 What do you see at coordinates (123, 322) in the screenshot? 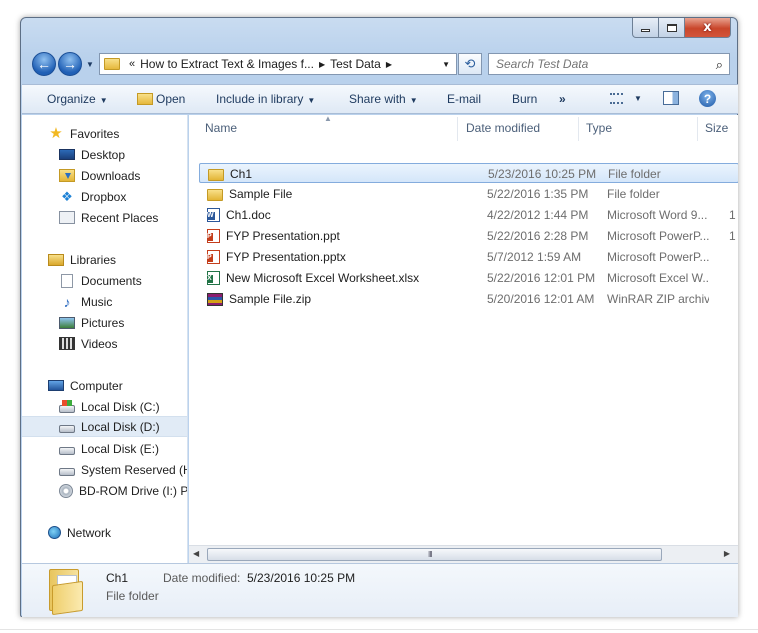
I see `nav-item-pictures: Pictures` at bounding box center [123, 322].